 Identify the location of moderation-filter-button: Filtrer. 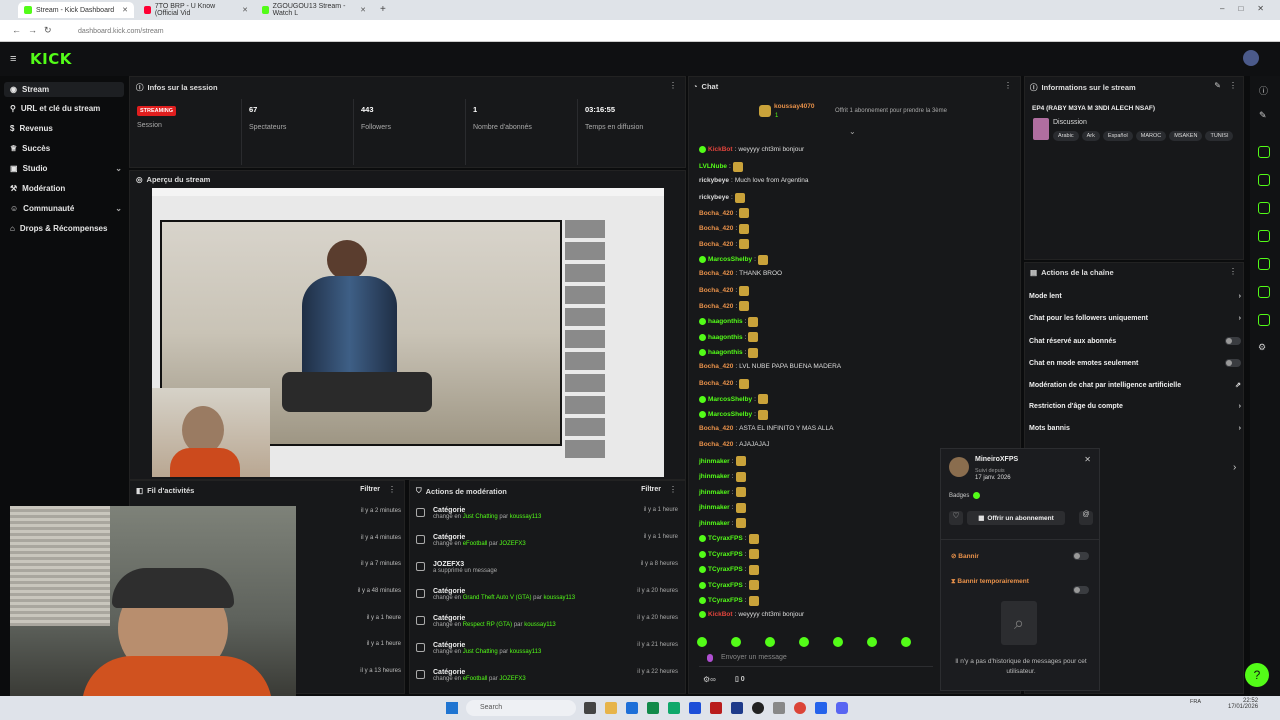
(651, 489).